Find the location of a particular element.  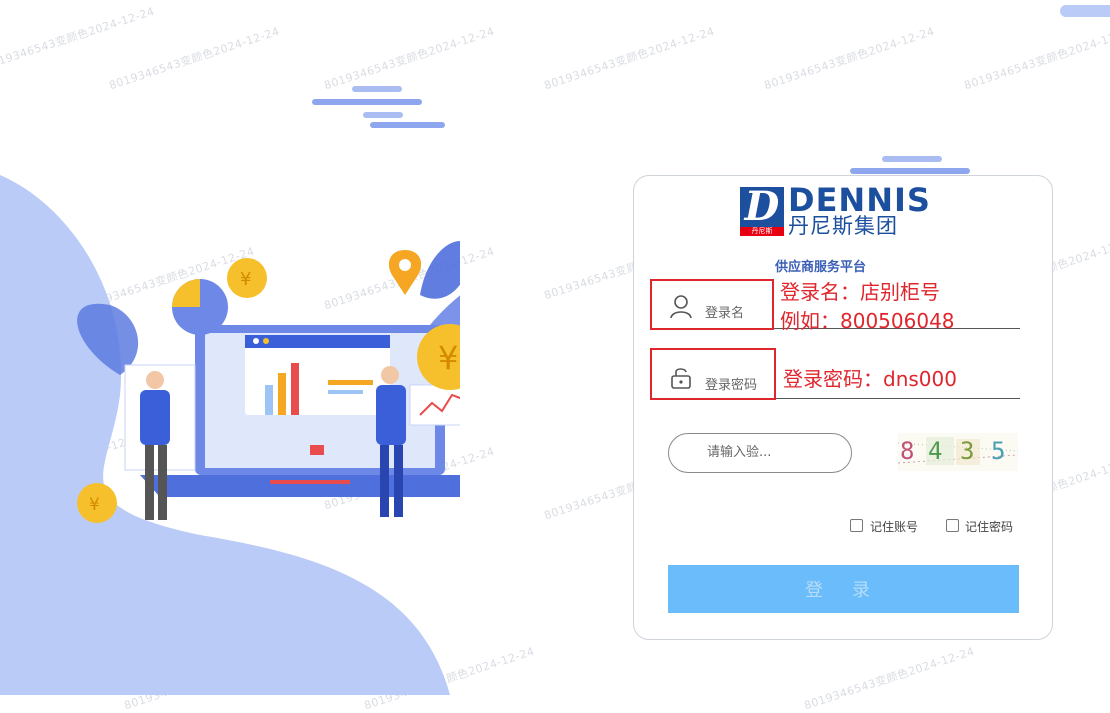

captcha-digit: 8 is located at coordinates (907, 451).